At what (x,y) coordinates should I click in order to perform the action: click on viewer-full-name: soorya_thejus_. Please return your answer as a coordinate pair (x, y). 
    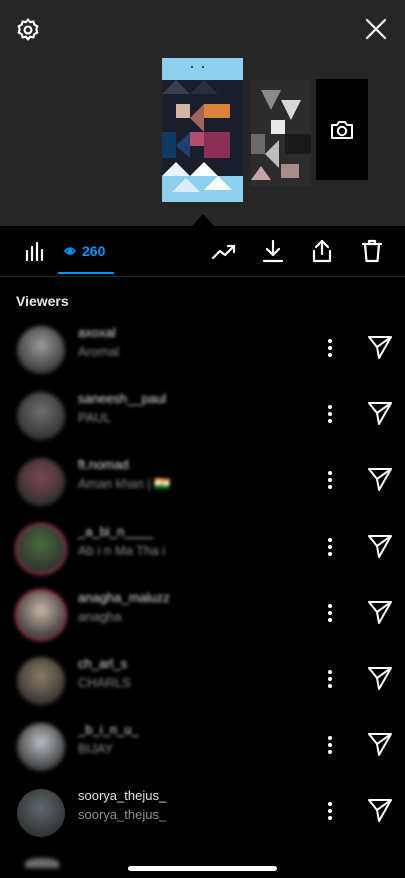
    Looking at the image, I should click on (122, 815).